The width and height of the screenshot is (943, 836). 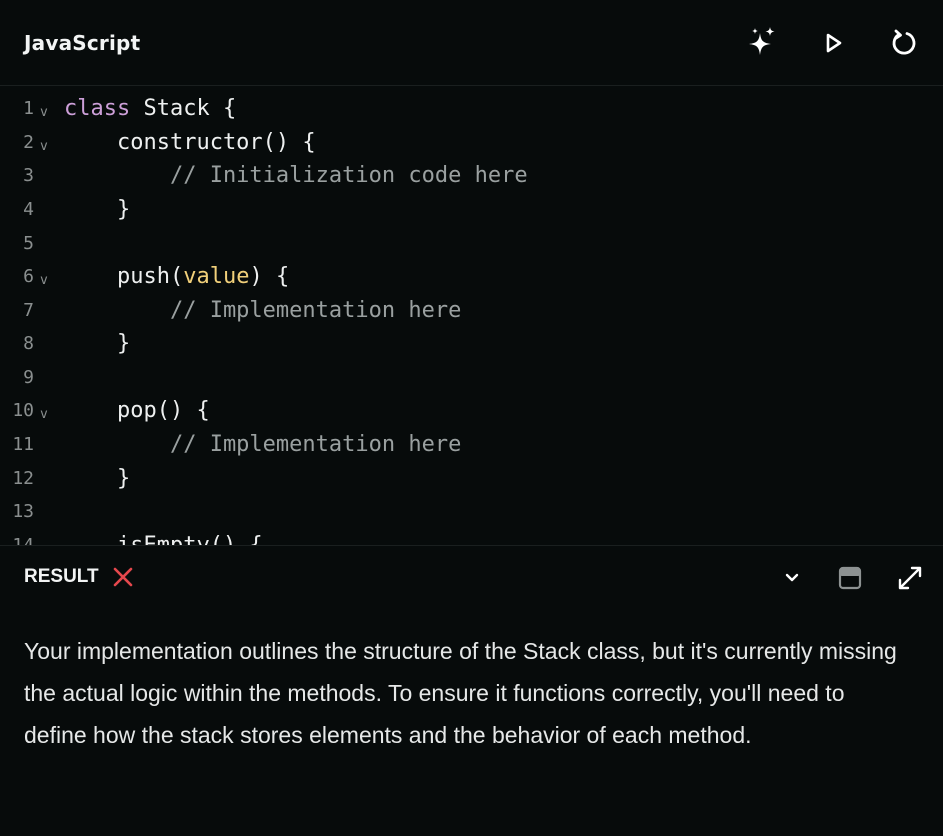 I want to click on code-line: 9, so click(x=471, y=378).